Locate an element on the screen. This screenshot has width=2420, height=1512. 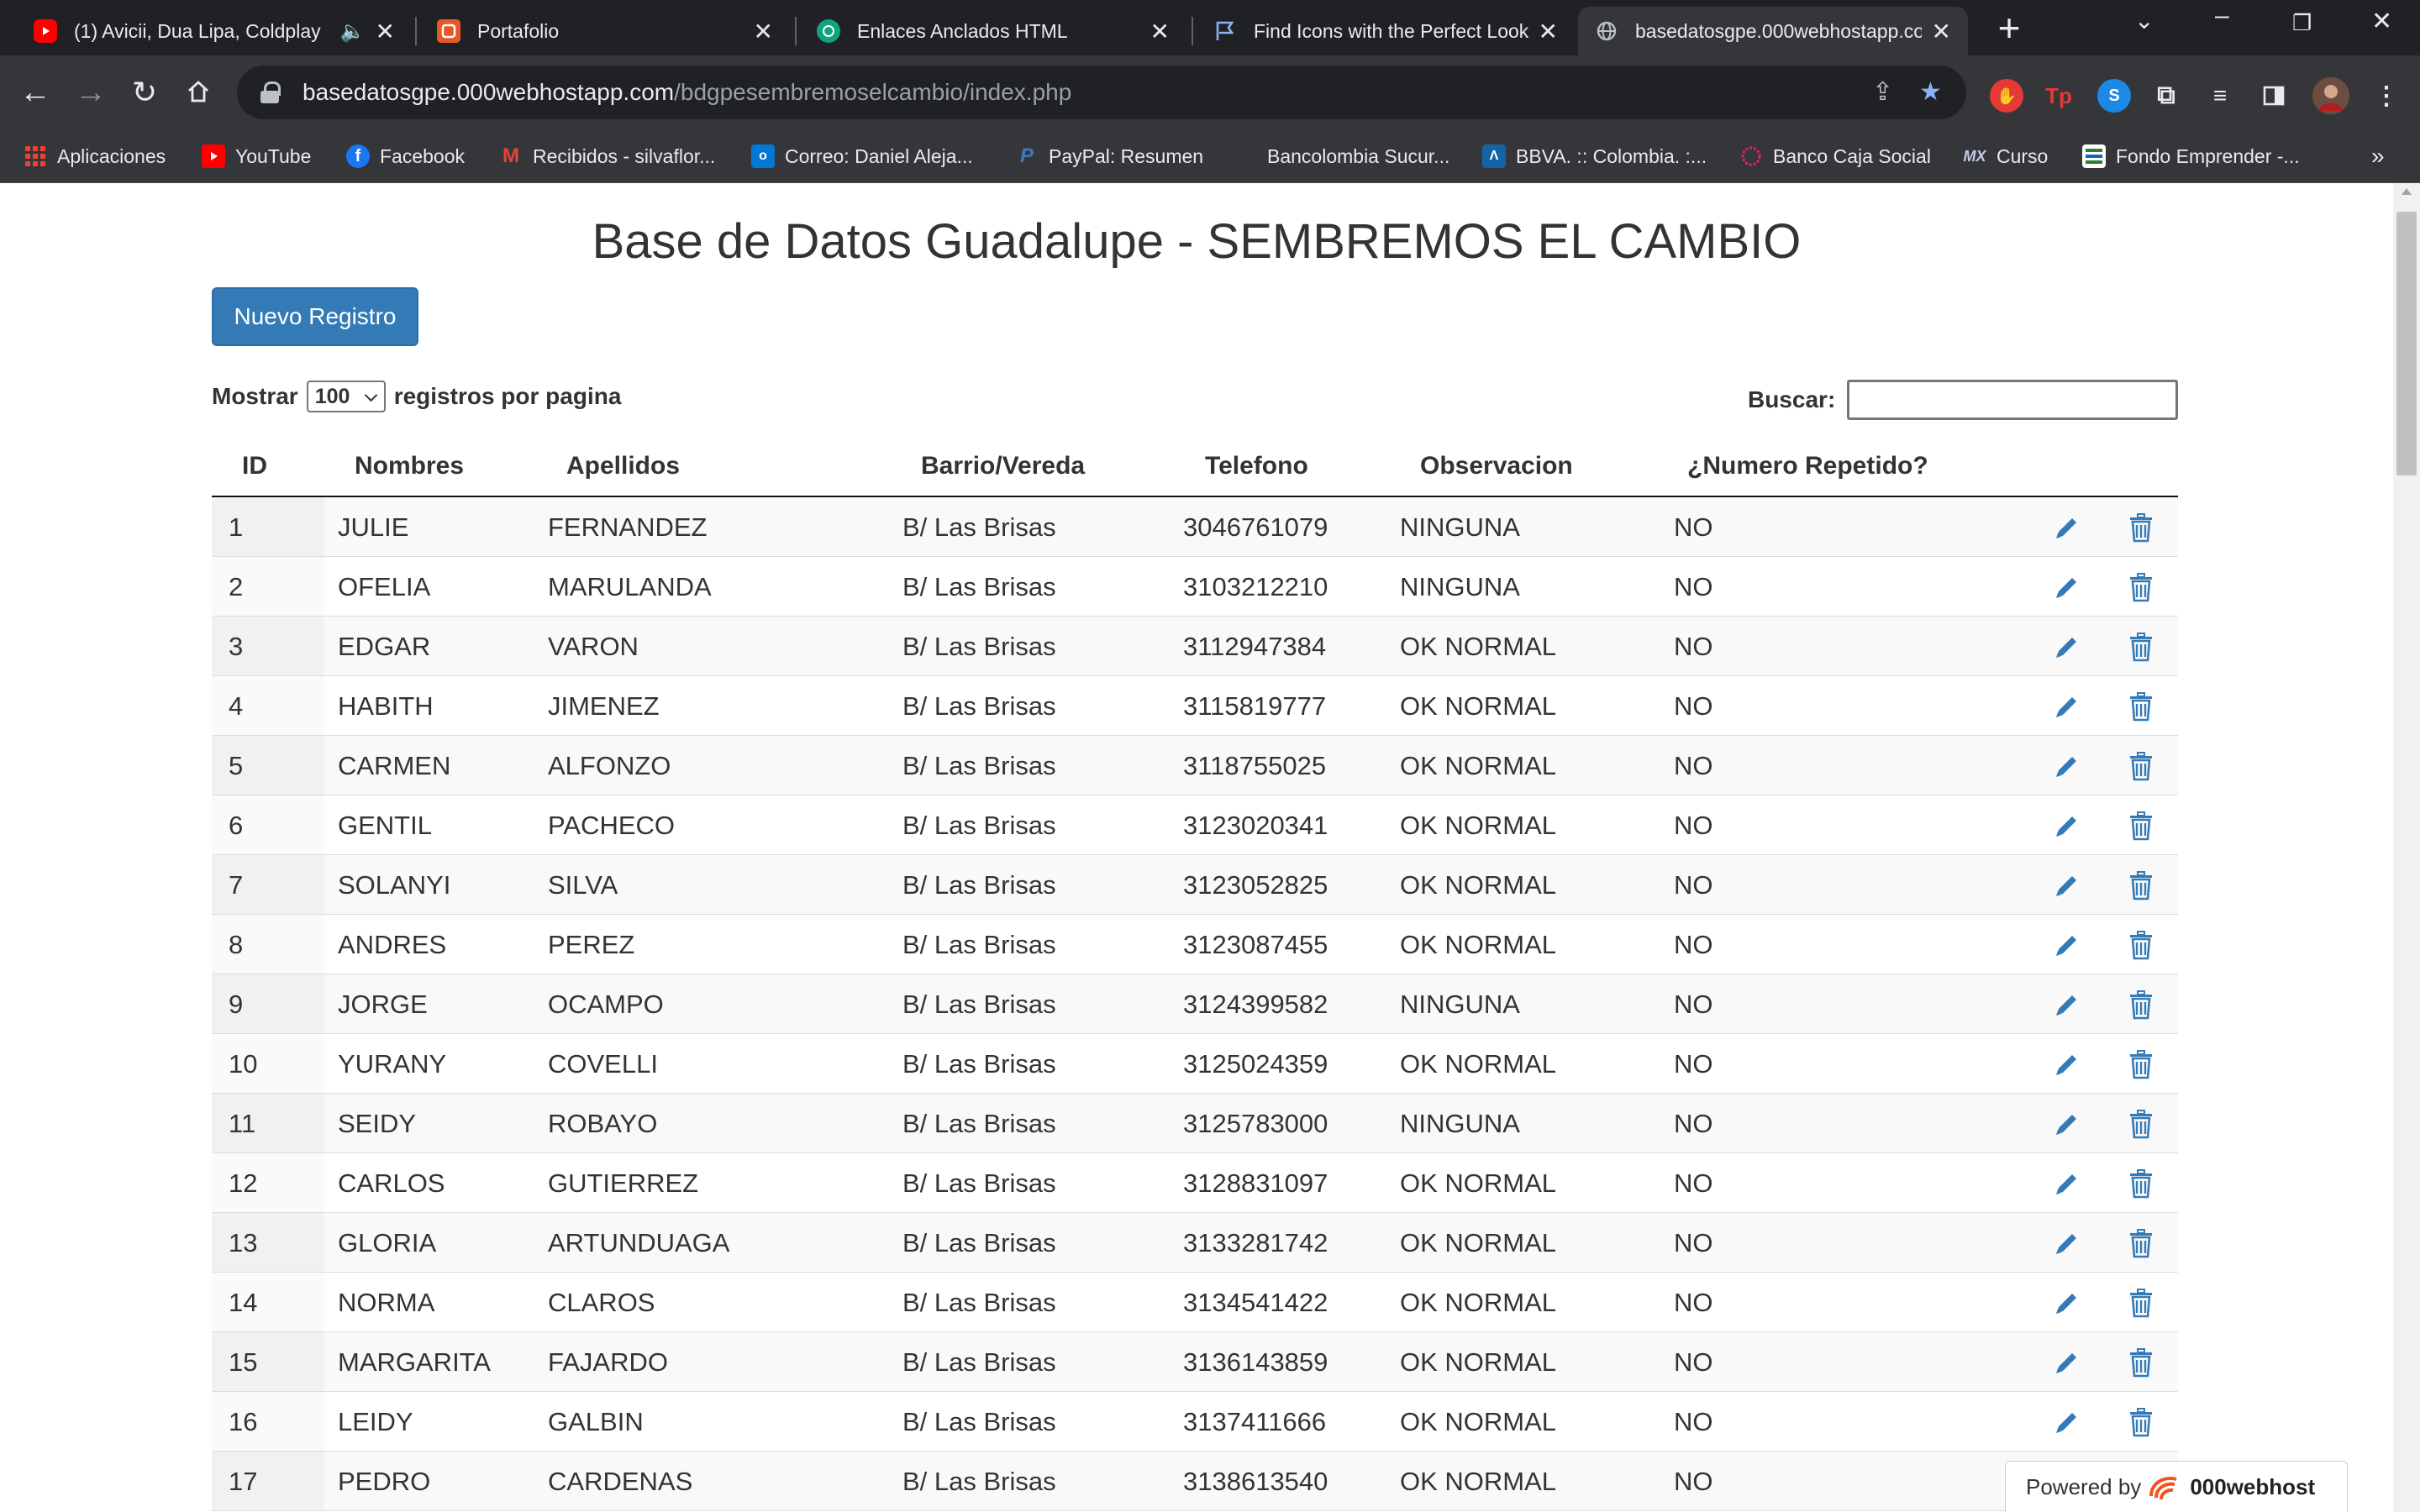
bookmark-paypal: P PayPal: Resumen is located at coordinates (1109, 156).